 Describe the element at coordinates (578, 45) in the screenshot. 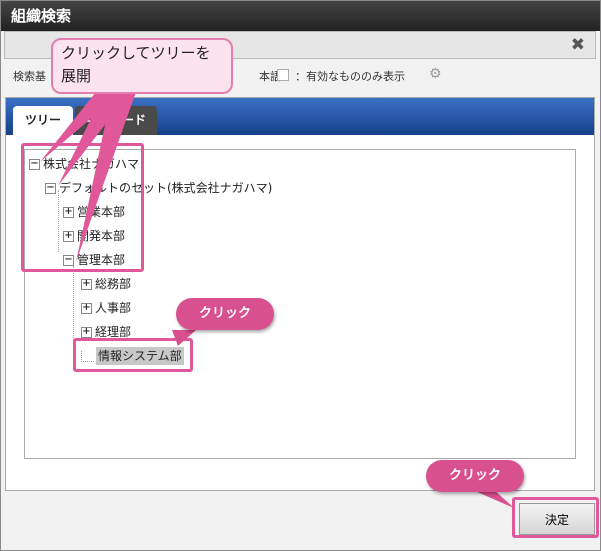

I see `close-icon: ✖` at that location.